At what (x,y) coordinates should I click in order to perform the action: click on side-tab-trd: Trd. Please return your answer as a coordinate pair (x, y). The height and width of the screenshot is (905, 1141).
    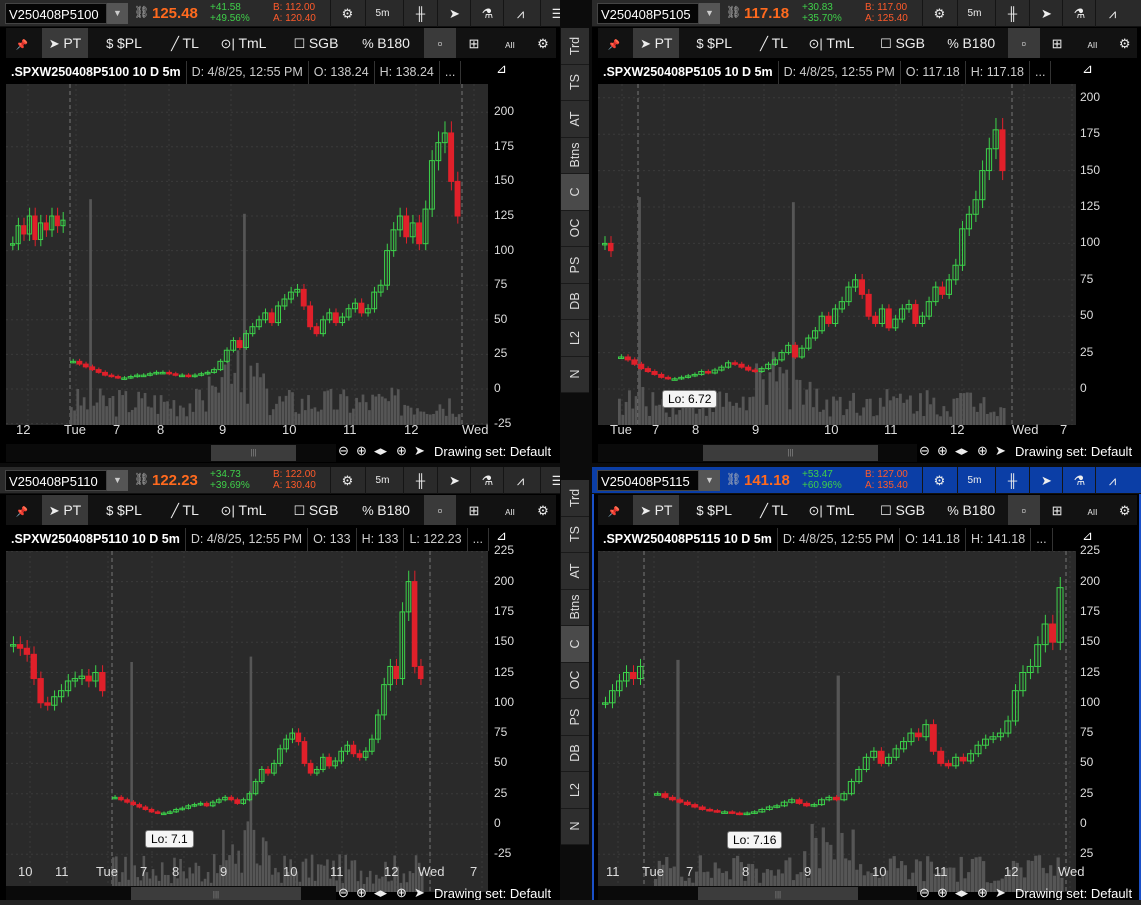
    Looking at the image, I should click on (575, 498).